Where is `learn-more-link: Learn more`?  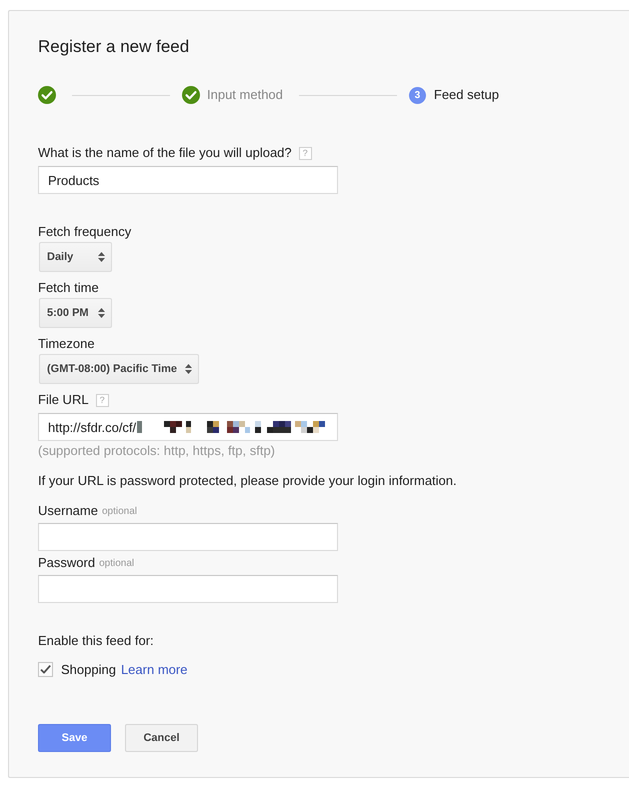
learn-more-link: Learn more is located at coordinates (154, 669).